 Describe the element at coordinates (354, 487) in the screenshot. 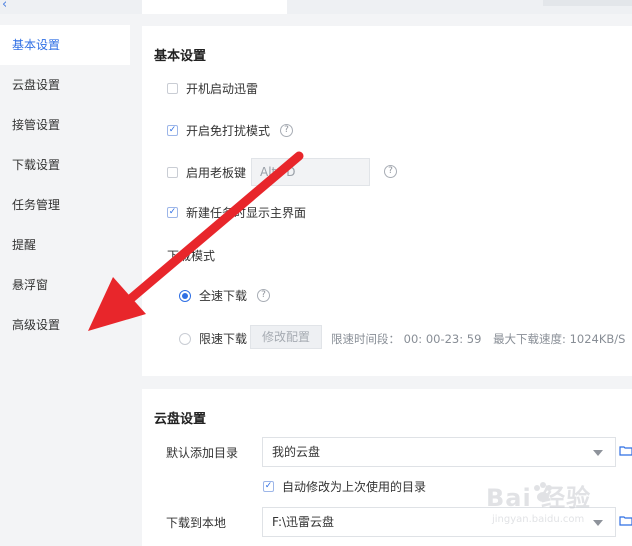

I see `auto-modify-label: 自动修改为上次使用的目录` at that location.